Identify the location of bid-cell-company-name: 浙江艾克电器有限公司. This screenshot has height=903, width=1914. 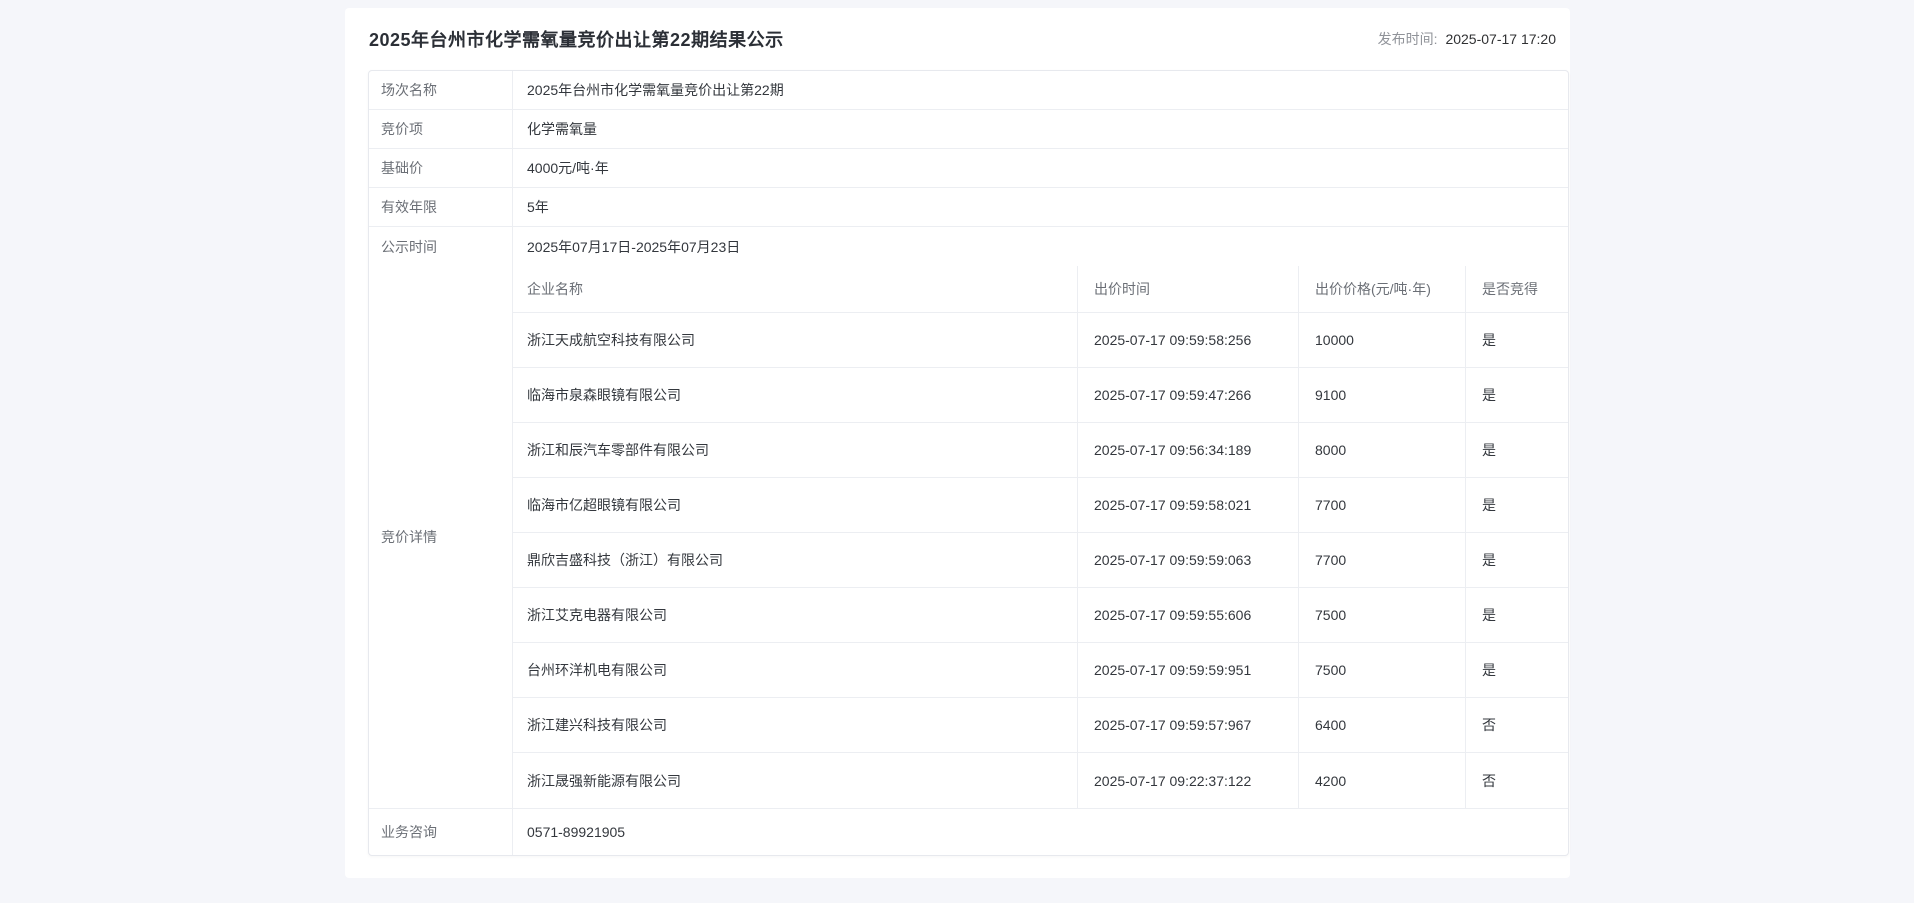
(795, 615).